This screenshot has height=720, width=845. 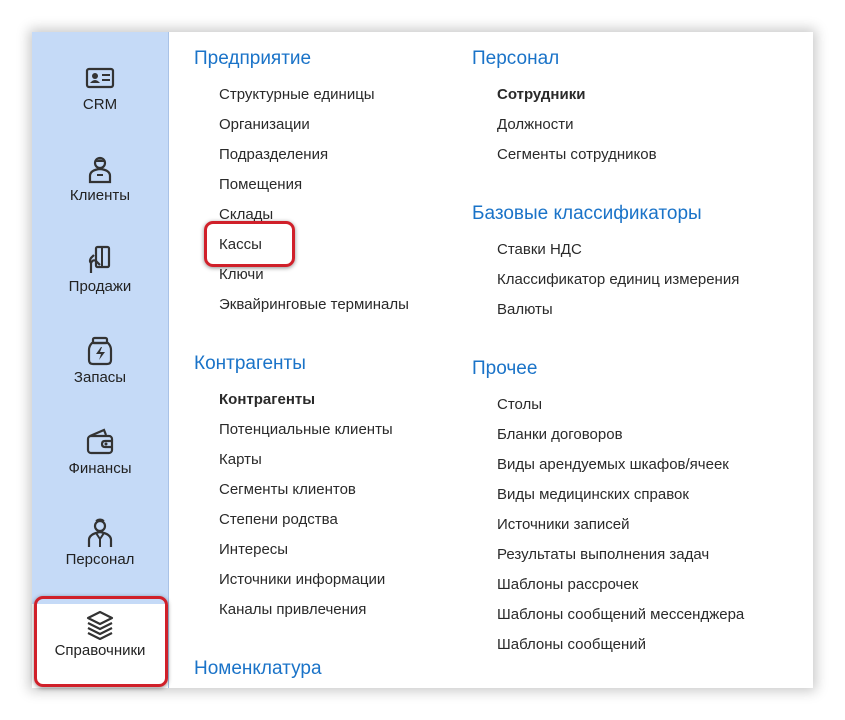 What do you see at coordinates (240, 244) in the screenshot?
I see `link-cash-desks: Кассы` at bounding box center [240, 244].